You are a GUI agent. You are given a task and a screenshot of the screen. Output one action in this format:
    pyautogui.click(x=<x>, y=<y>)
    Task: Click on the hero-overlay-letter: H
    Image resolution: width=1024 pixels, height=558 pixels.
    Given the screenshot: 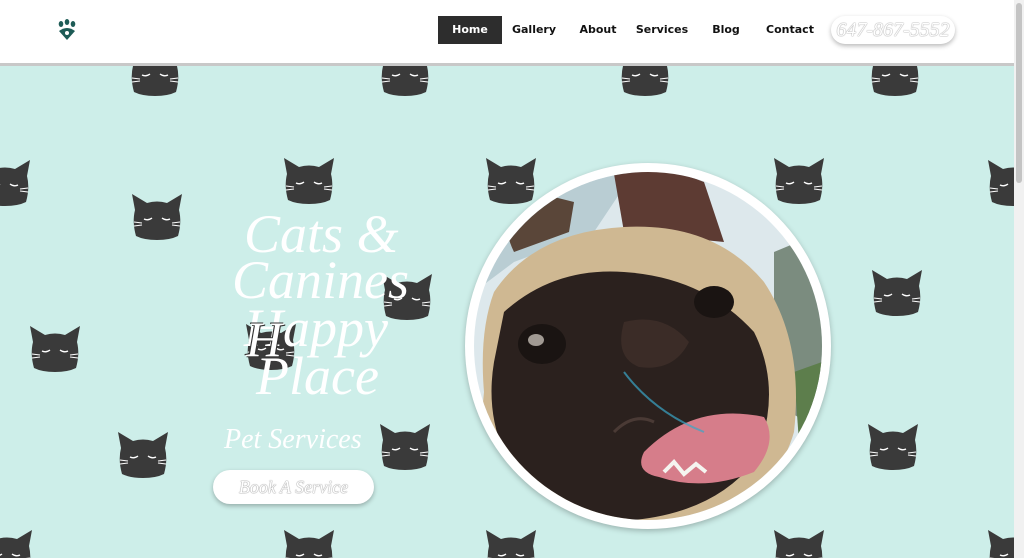 What is the action you would take?
    pyautogui.click(x=264, y=339)
    